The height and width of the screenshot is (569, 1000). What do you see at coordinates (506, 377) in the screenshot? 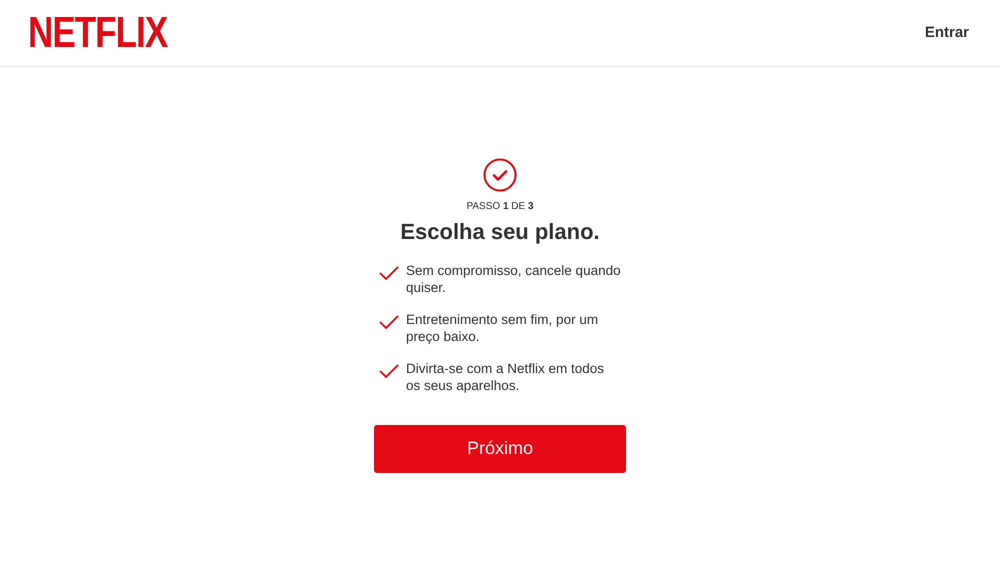
I see `benefit-text: Divirta-se com a Netflix em todos os seus aparelhos.` at bounding box center [506, 377].